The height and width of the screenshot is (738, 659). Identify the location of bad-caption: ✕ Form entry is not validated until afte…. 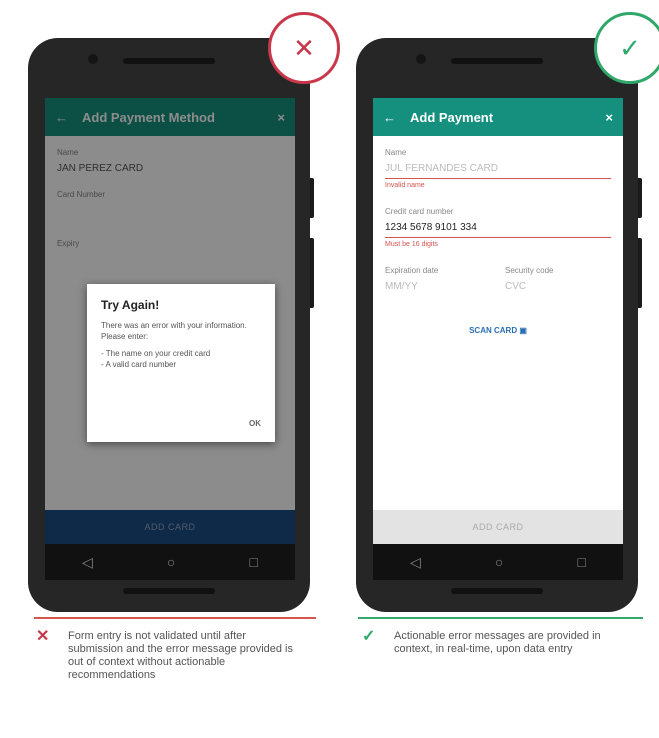
(166, 655).